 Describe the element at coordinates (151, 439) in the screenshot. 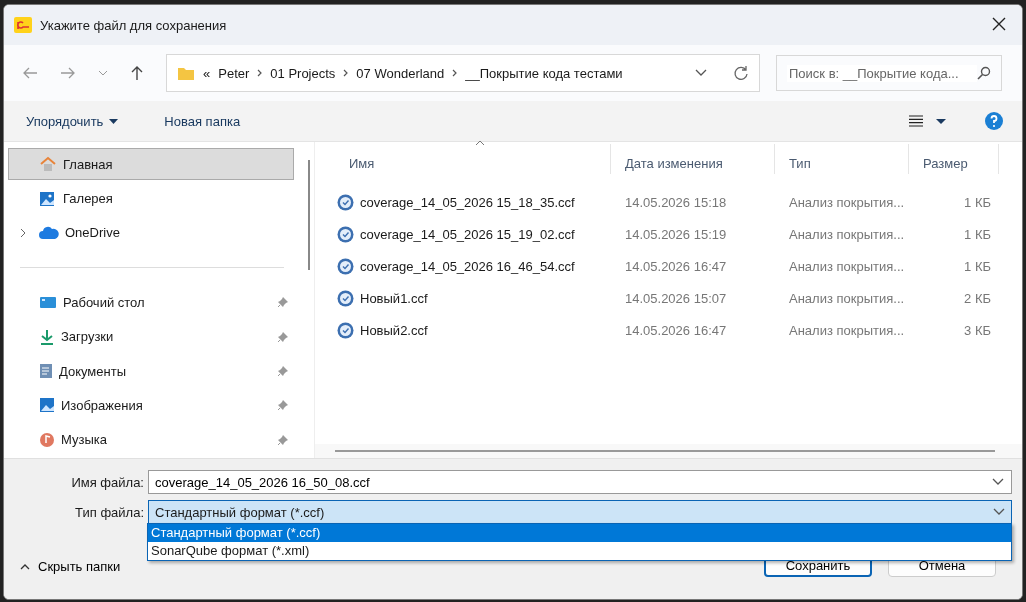

I see `sidebar-item: Музыка` at that location.